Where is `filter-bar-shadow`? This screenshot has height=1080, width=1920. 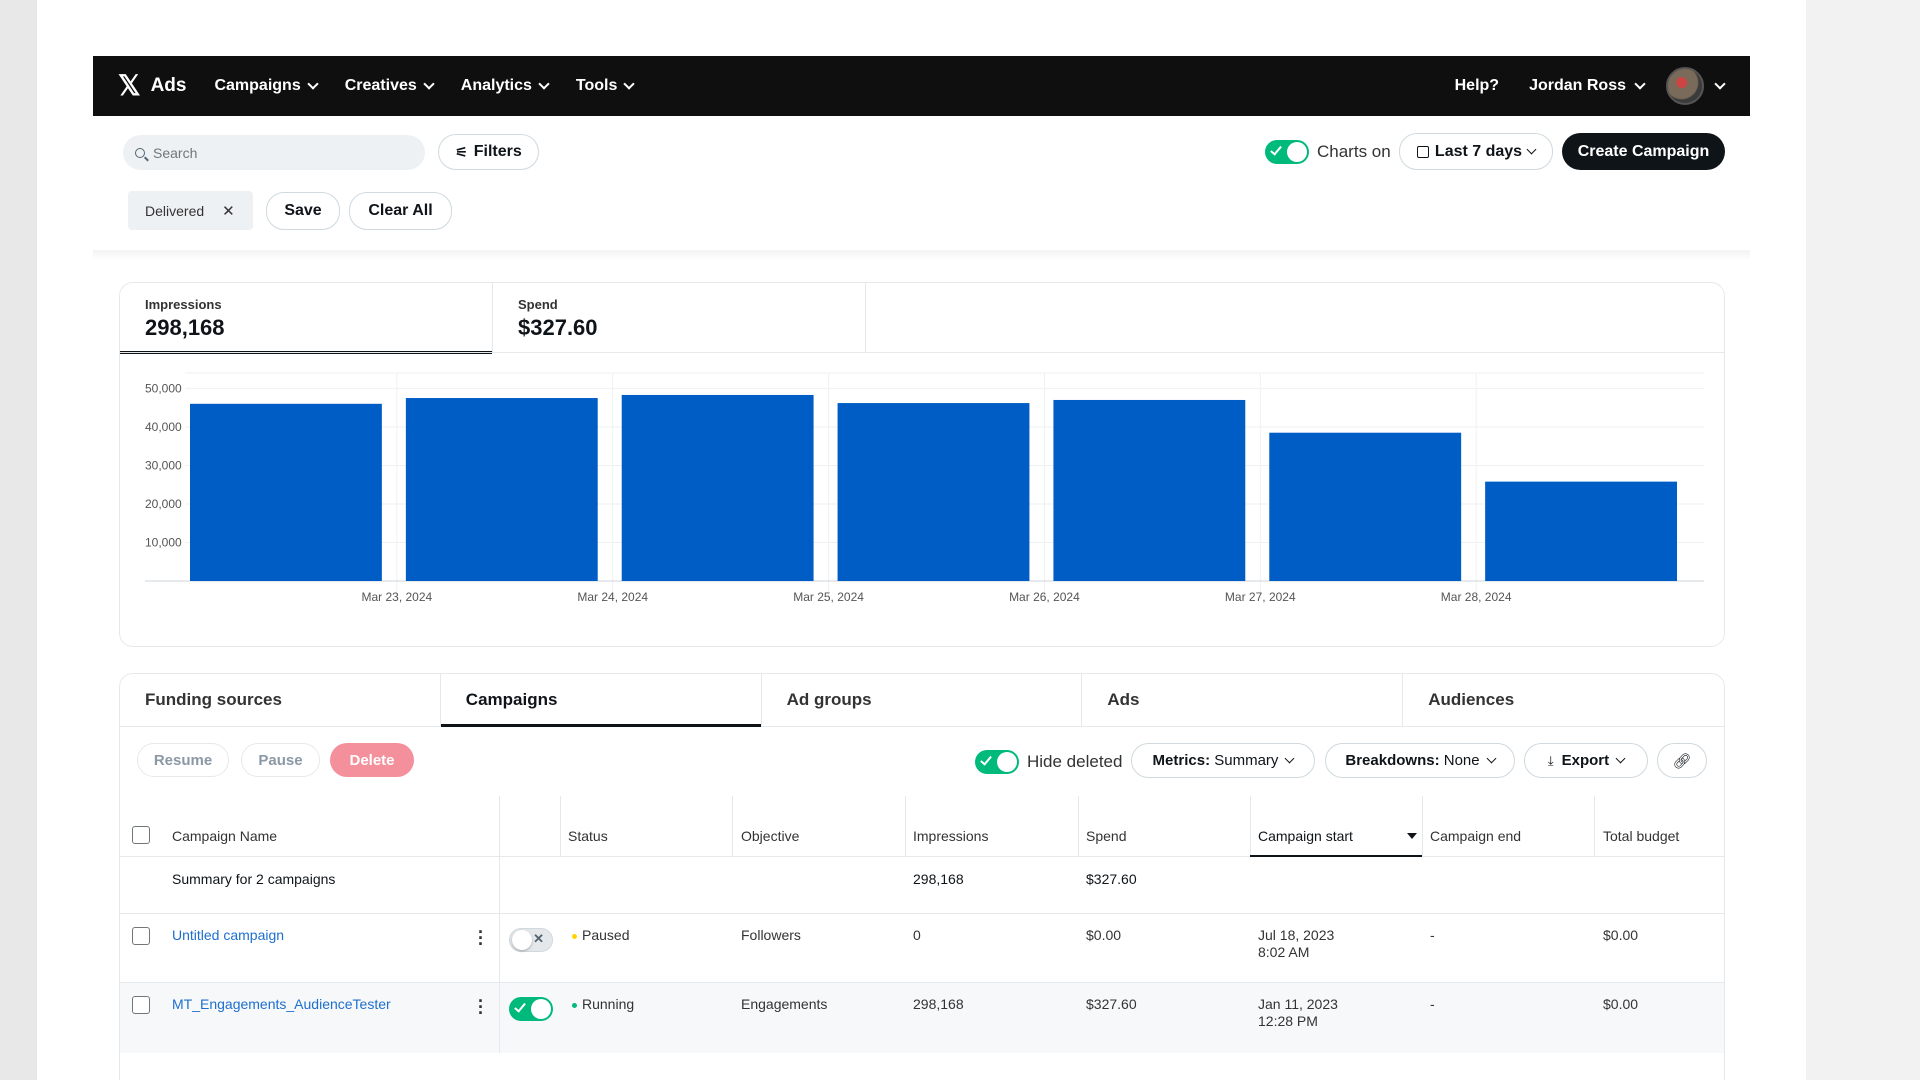 filter-bar-shadow is located at coordinates (921, 255).